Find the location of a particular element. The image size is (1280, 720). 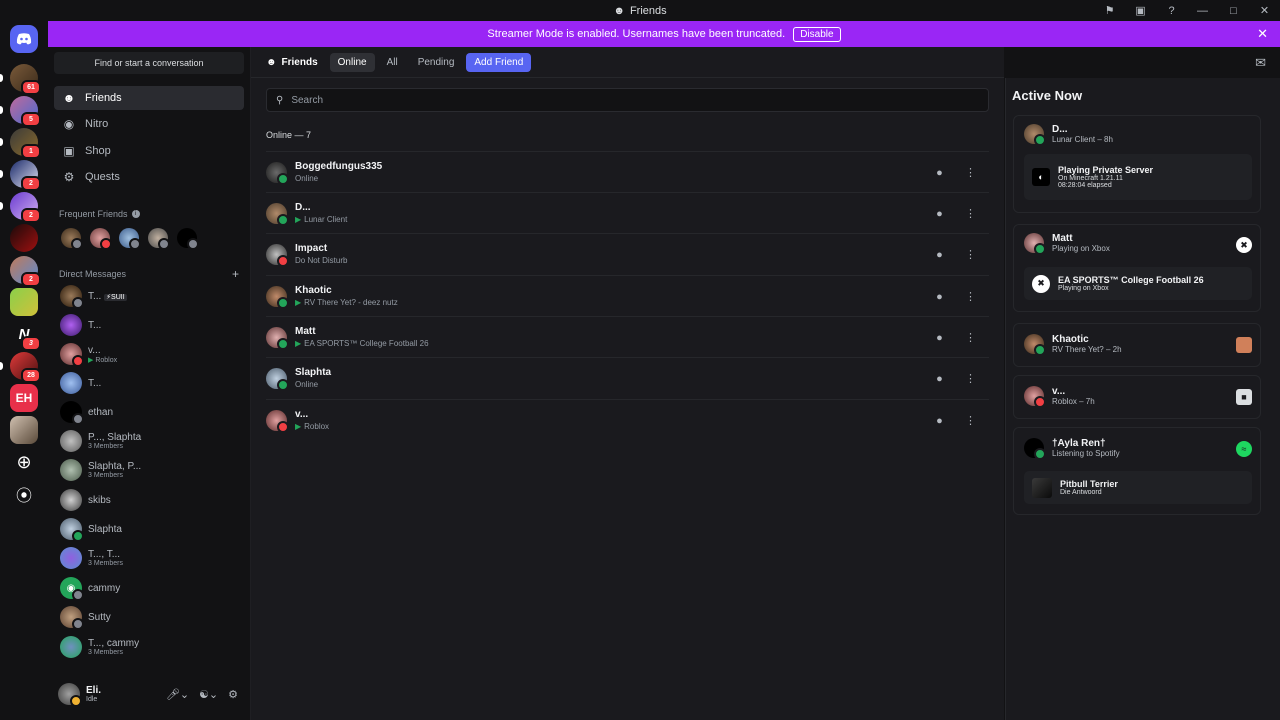

dm-item: ethan is located at coordinates (149, 412).